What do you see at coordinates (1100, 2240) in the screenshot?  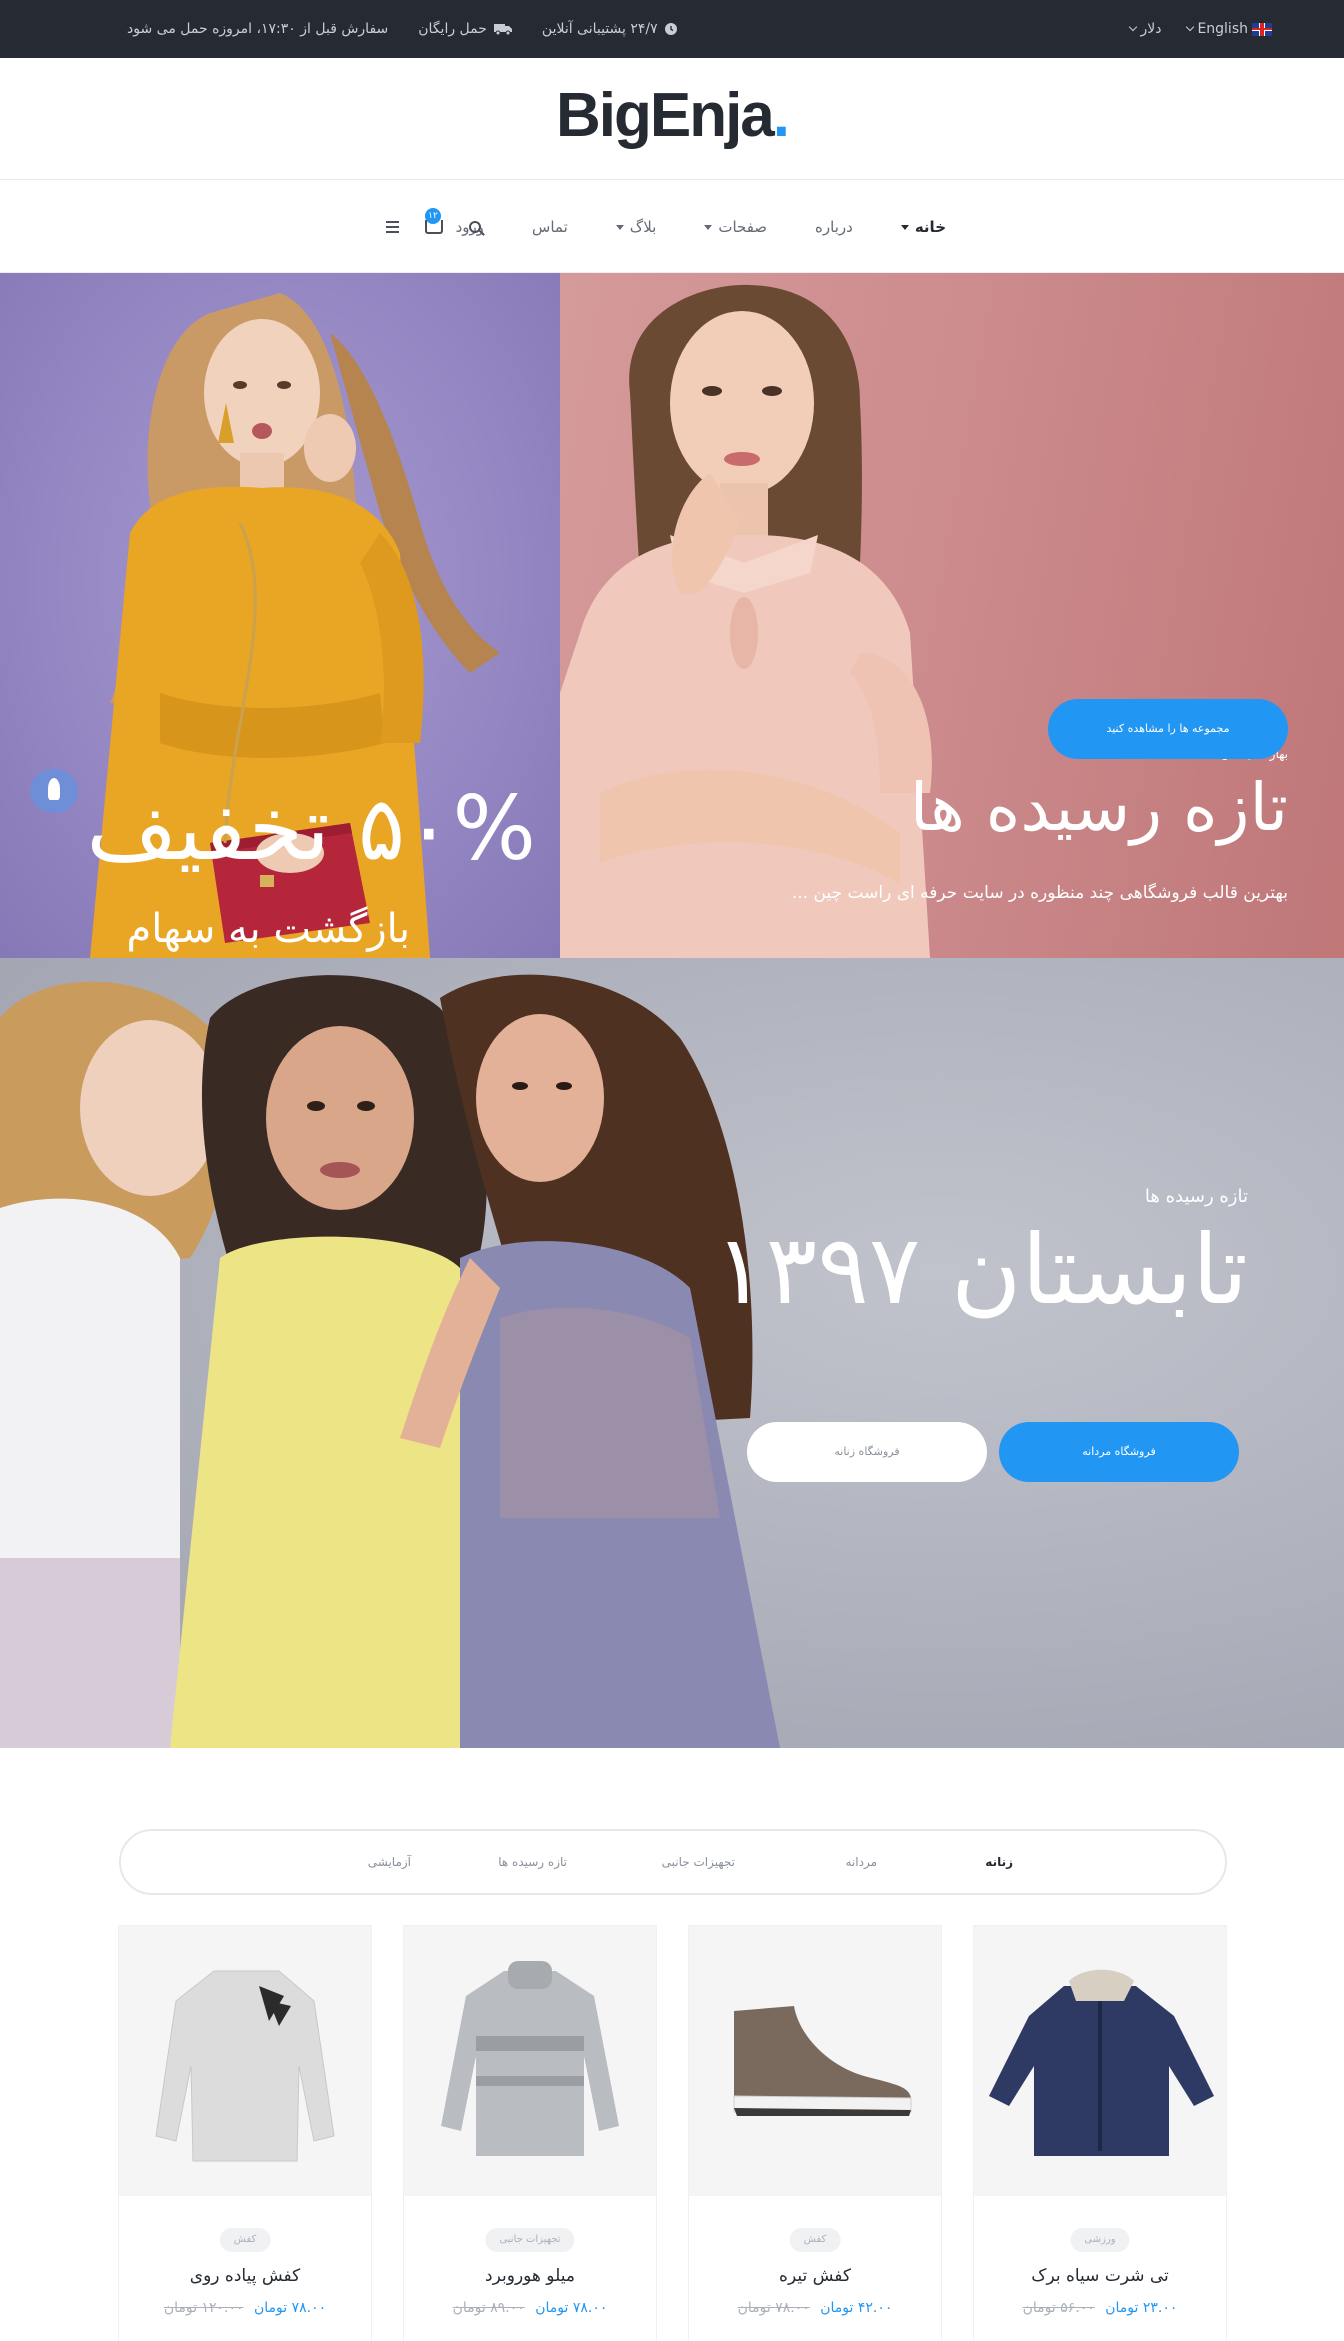 I see `product-category: ورزشی` at bounding box center [1100, 2240].